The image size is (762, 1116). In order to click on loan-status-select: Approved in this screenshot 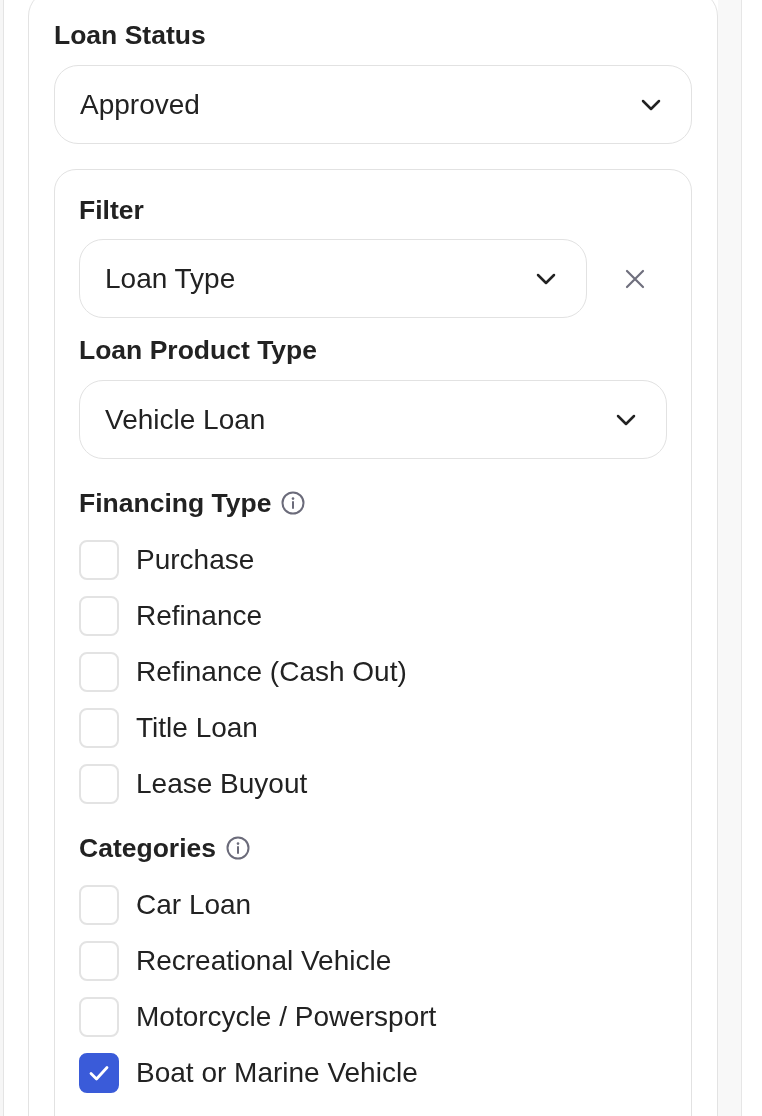, I will do `click(373, 104)`.